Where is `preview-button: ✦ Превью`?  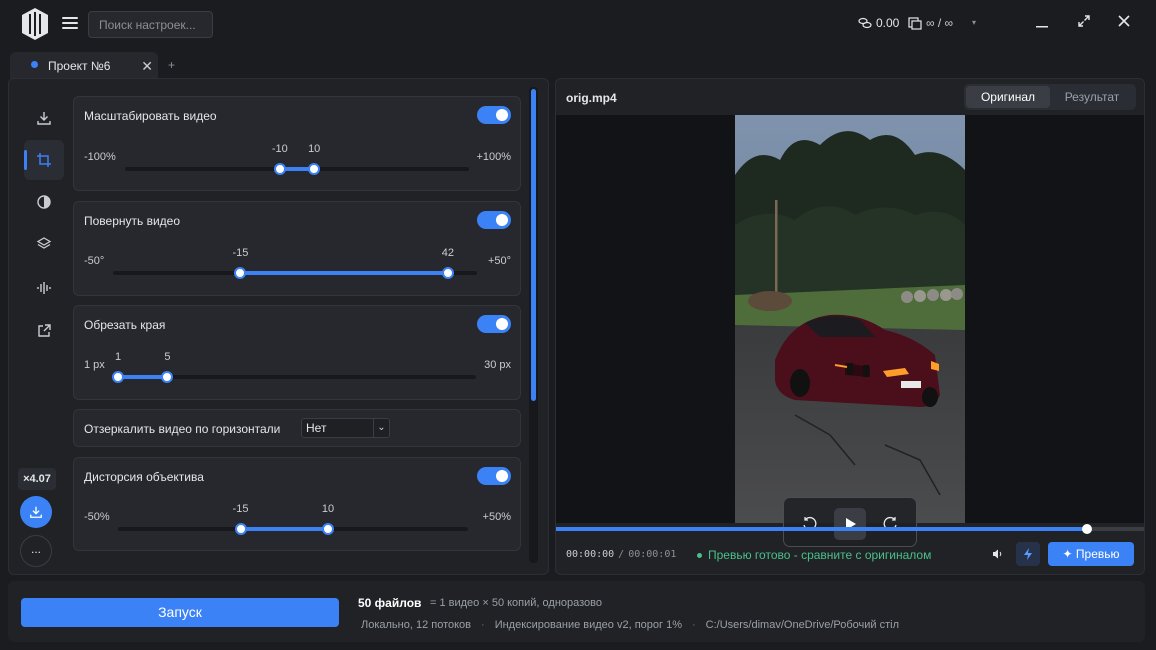
preview-button: ✦ Превью is located at coordinates (1091, 554).